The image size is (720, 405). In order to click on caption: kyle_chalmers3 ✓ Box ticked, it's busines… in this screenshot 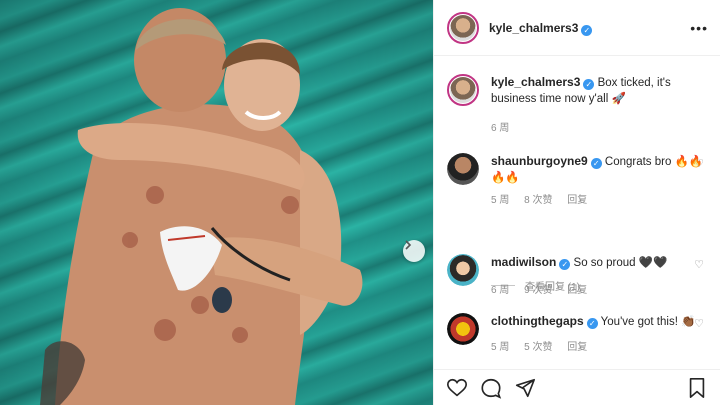, I will do `click(577, 105)`.